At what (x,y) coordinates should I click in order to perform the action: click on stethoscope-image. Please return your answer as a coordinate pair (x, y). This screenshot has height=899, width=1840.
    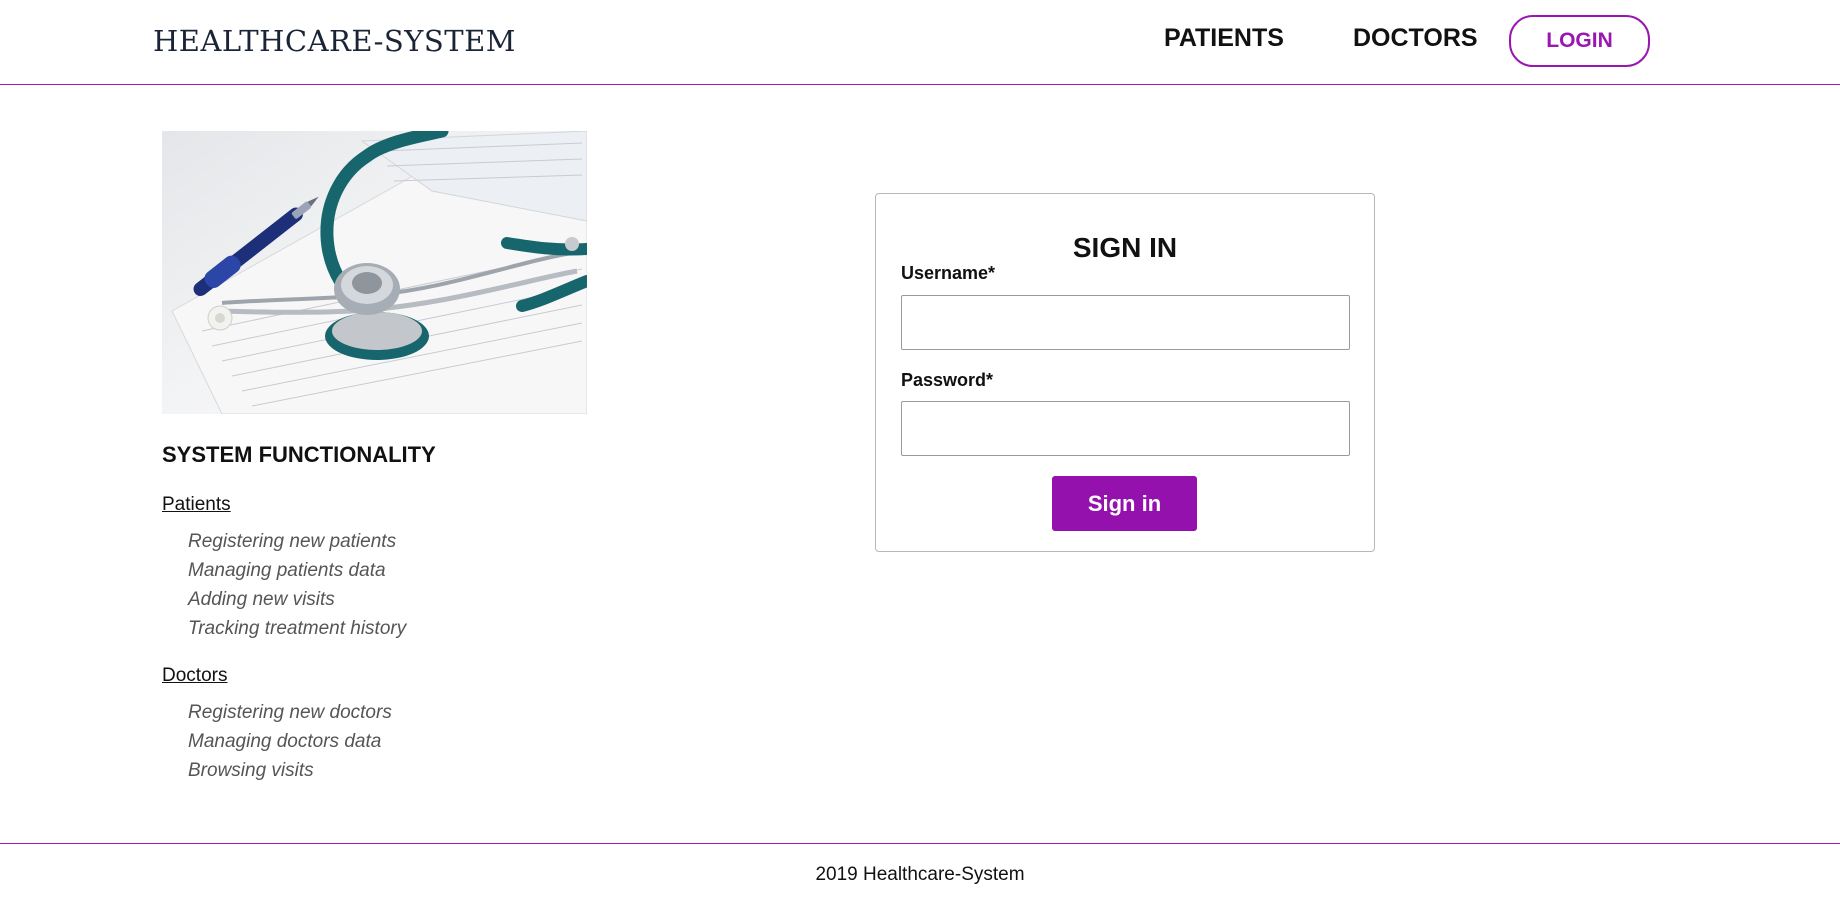
    Looking at the image, I should click on (374, 272).